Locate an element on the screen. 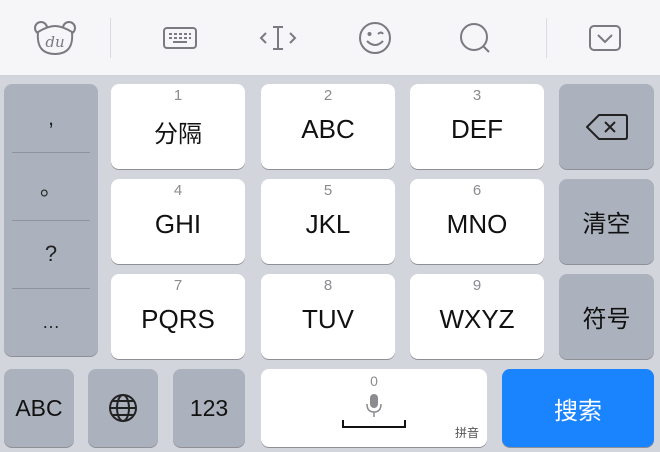 This screenshot has height=452, width=660. key-label: DEF is located at coordinates (477, 129).